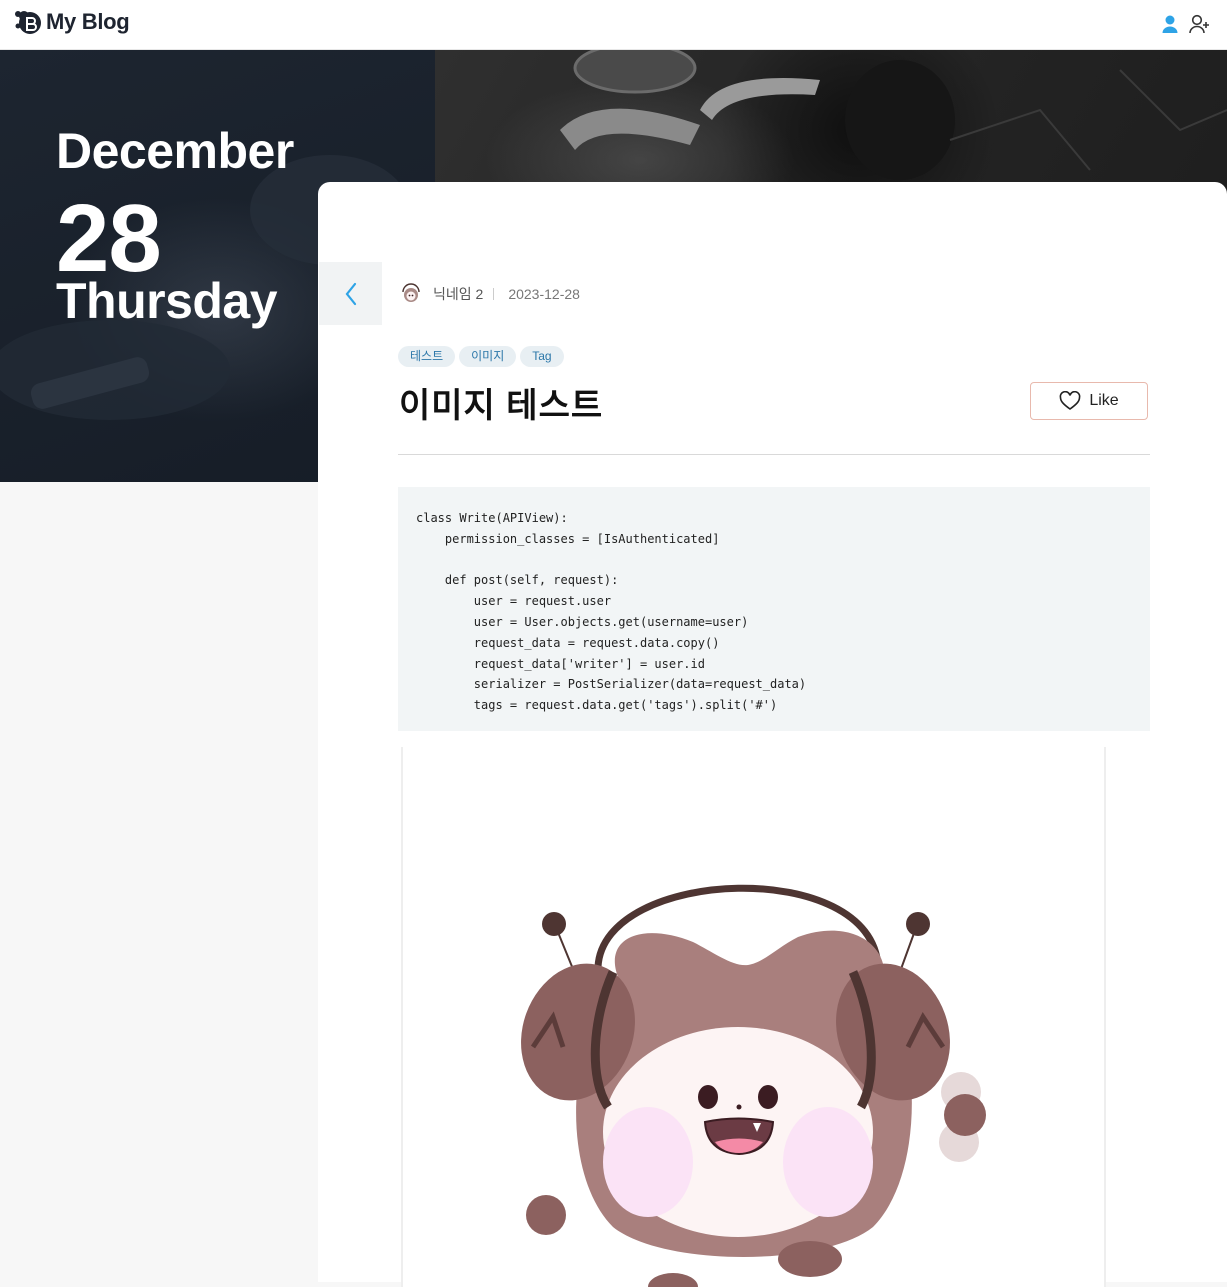 This screenshot has width=1227, height=1287. Describe the element at coordinates (1104, 400) in the screenshot. I see `like-label: Like` at that location.